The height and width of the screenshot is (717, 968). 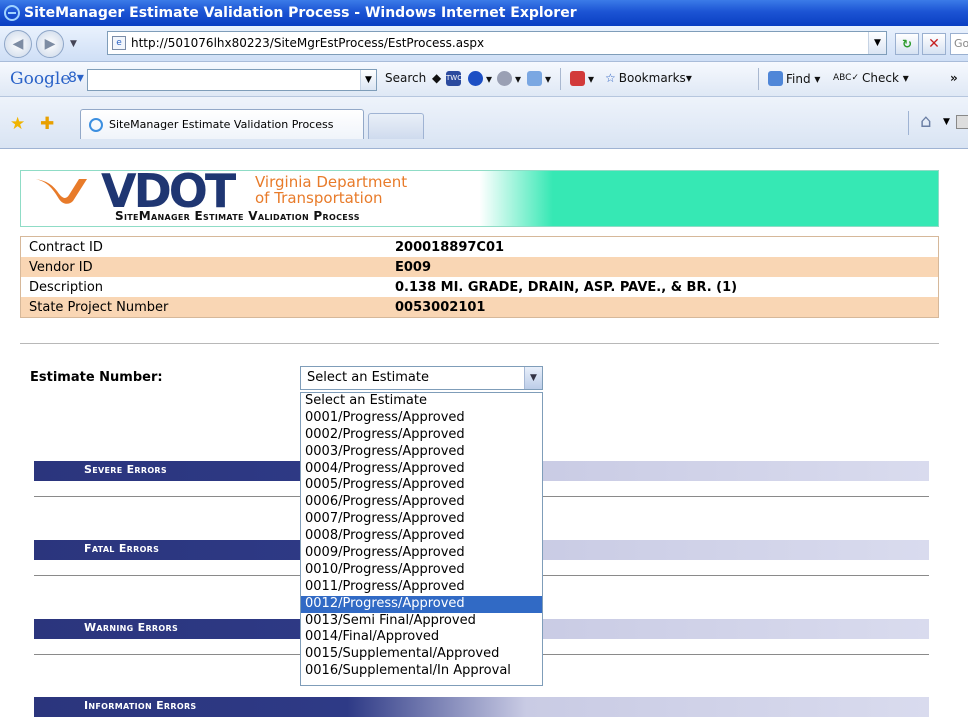 I want to click on estimate-option: 0012/Progress/Approved, so click(x=421, y=604).